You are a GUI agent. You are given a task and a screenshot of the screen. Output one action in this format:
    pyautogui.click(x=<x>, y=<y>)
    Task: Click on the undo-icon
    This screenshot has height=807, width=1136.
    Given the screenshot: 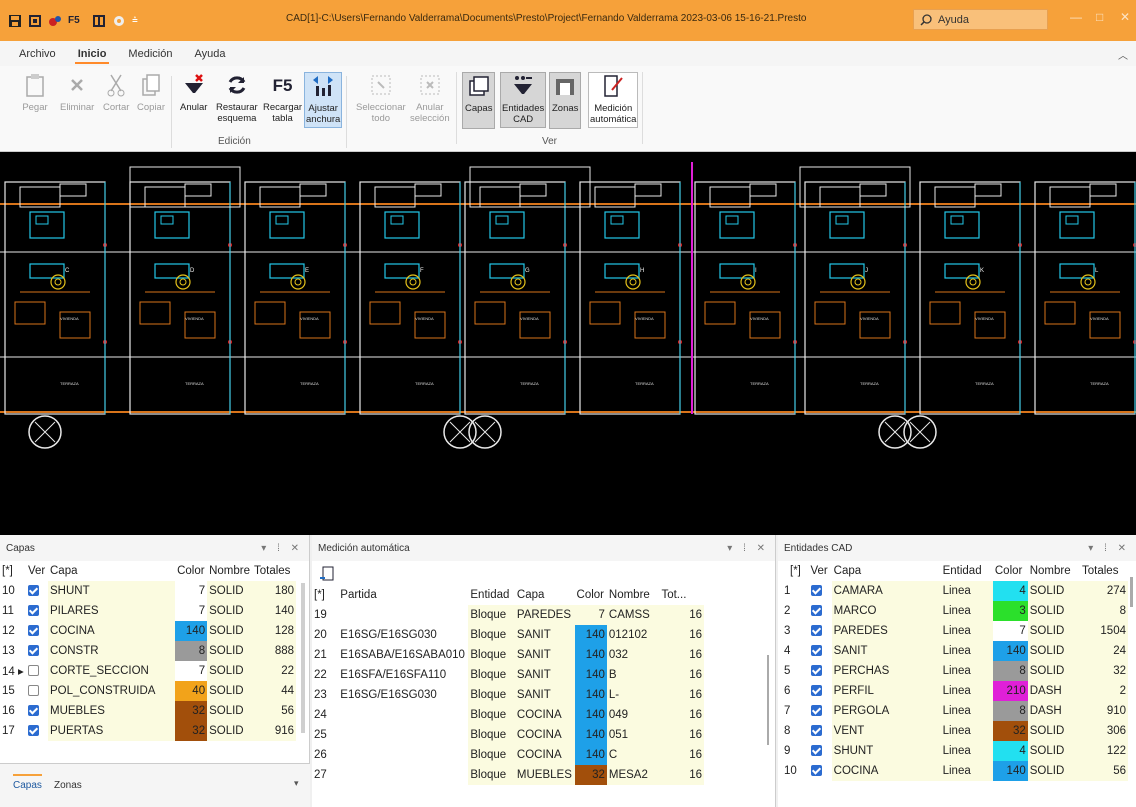 What is the action you would take?
    pyautogui.click(x=35, y=21)
    